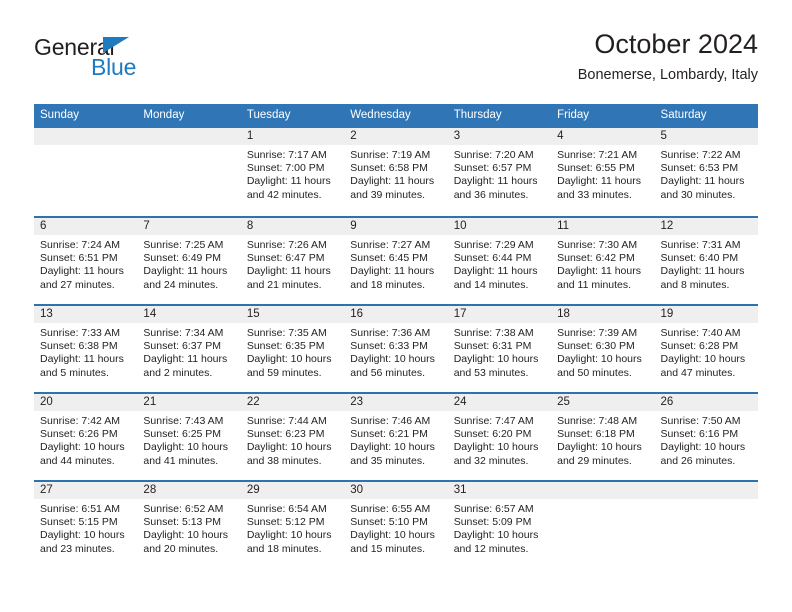  What do you see at coordinates (700, 333) in the screenshot?
I see `day-detail-line: Sunrise: 7:40 AM` at bounding box center [700, 333].